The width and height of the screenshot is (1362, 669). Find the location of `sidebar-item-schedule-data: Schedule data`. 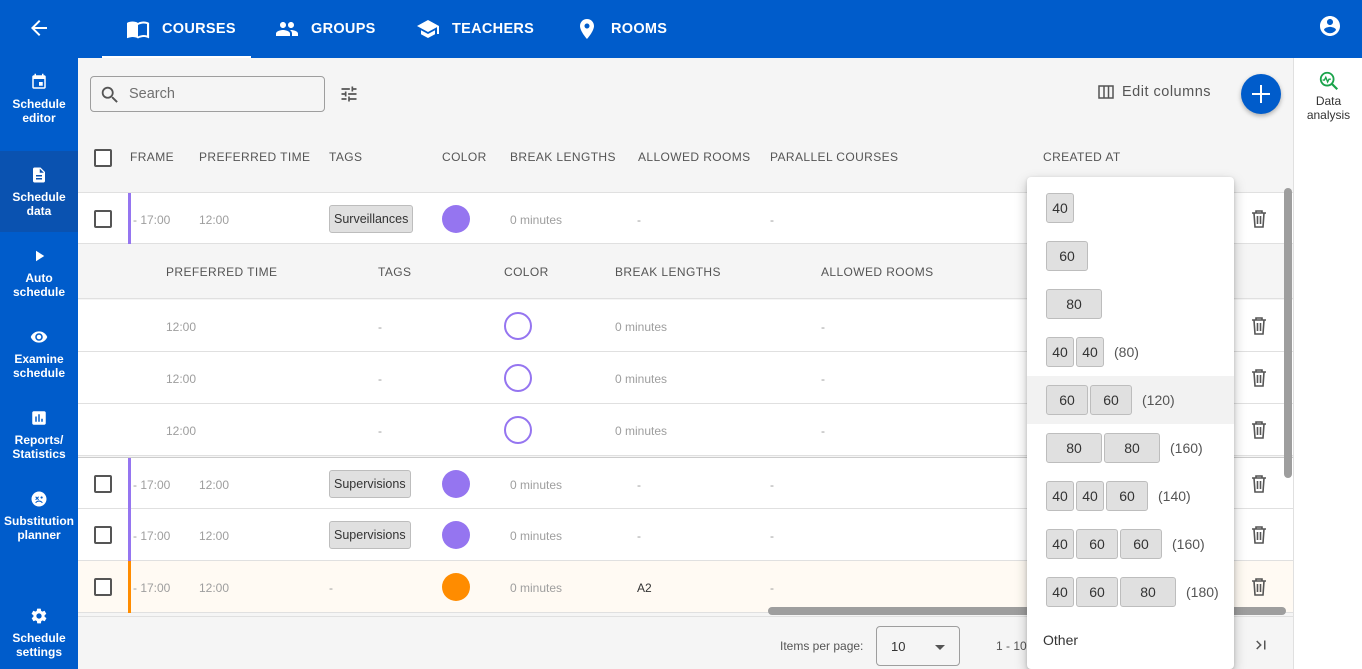

sidebar-item-schedule-data: Schedule data is located at coordinates (39, 191).